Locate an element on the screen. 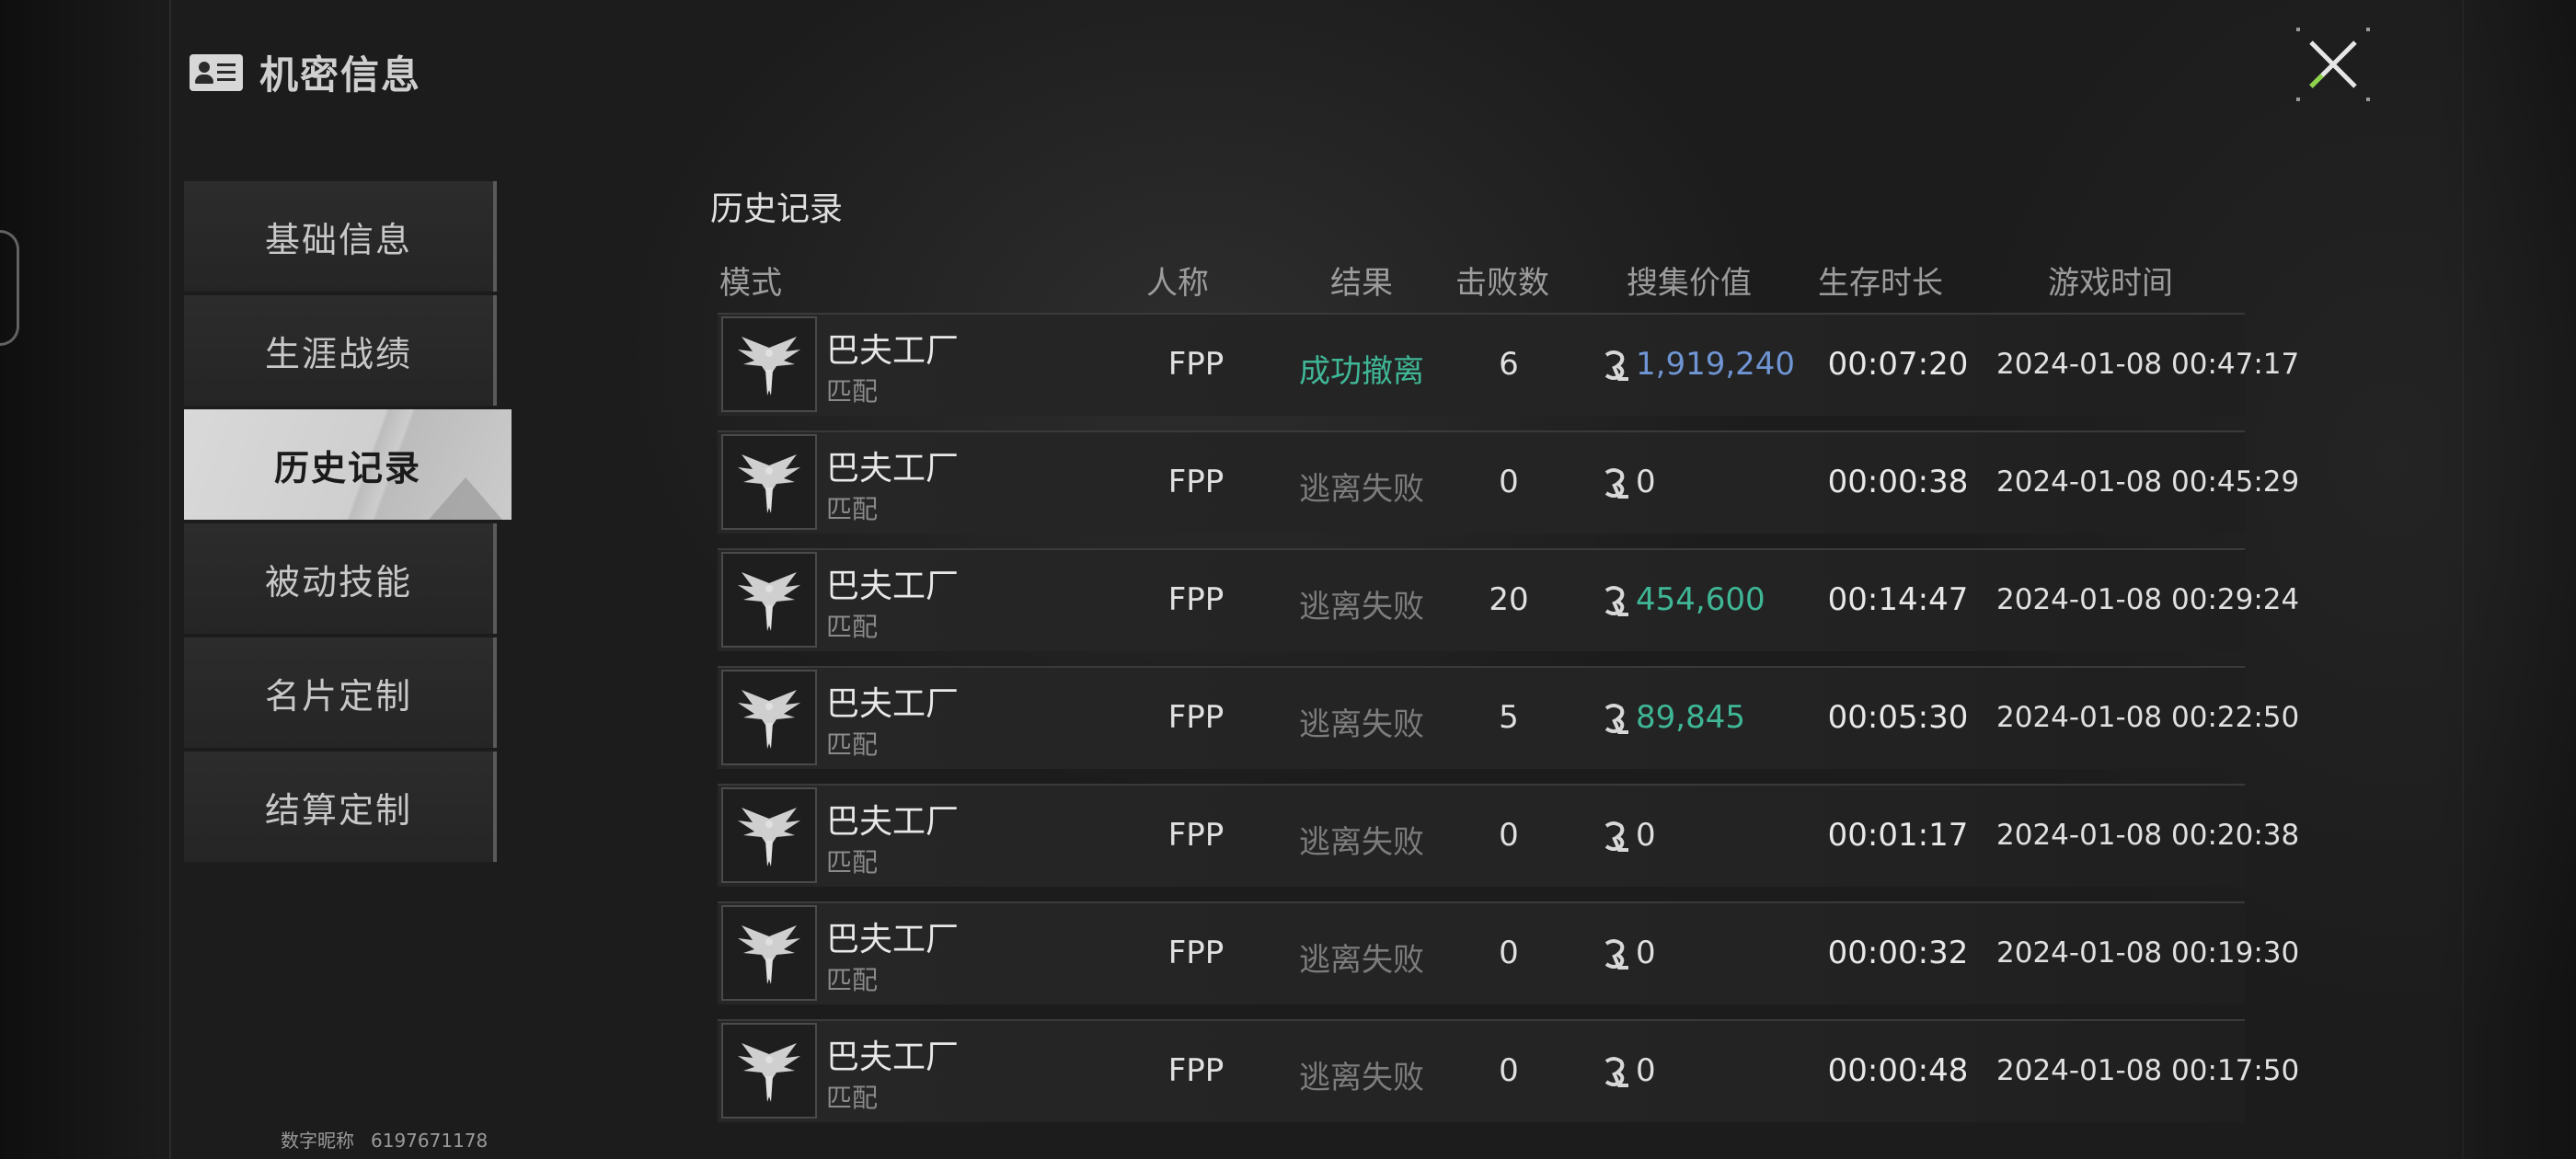 The width and height of the screenshot is (2576, 1159). col-header-result: 结果 is located at coordinates (1361, 283).